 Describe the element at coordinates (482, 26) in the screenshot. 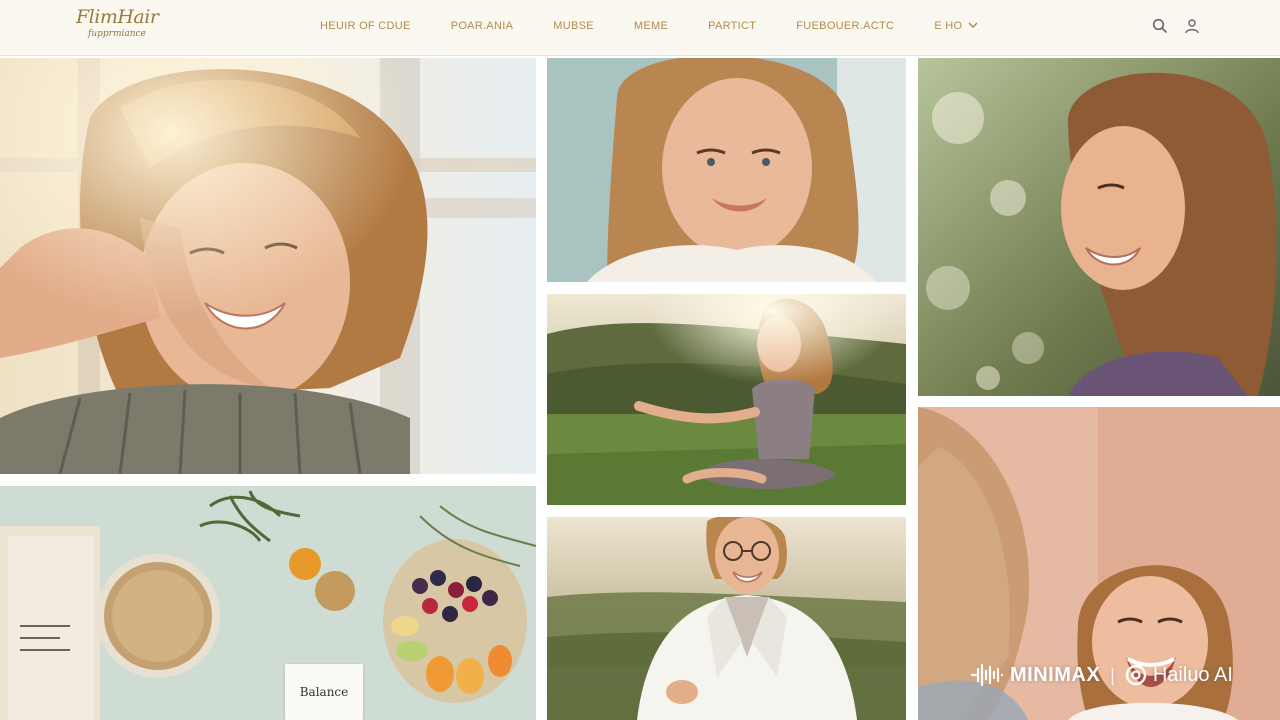

I see `nav-item-2: POAR.ANIA` at that location.